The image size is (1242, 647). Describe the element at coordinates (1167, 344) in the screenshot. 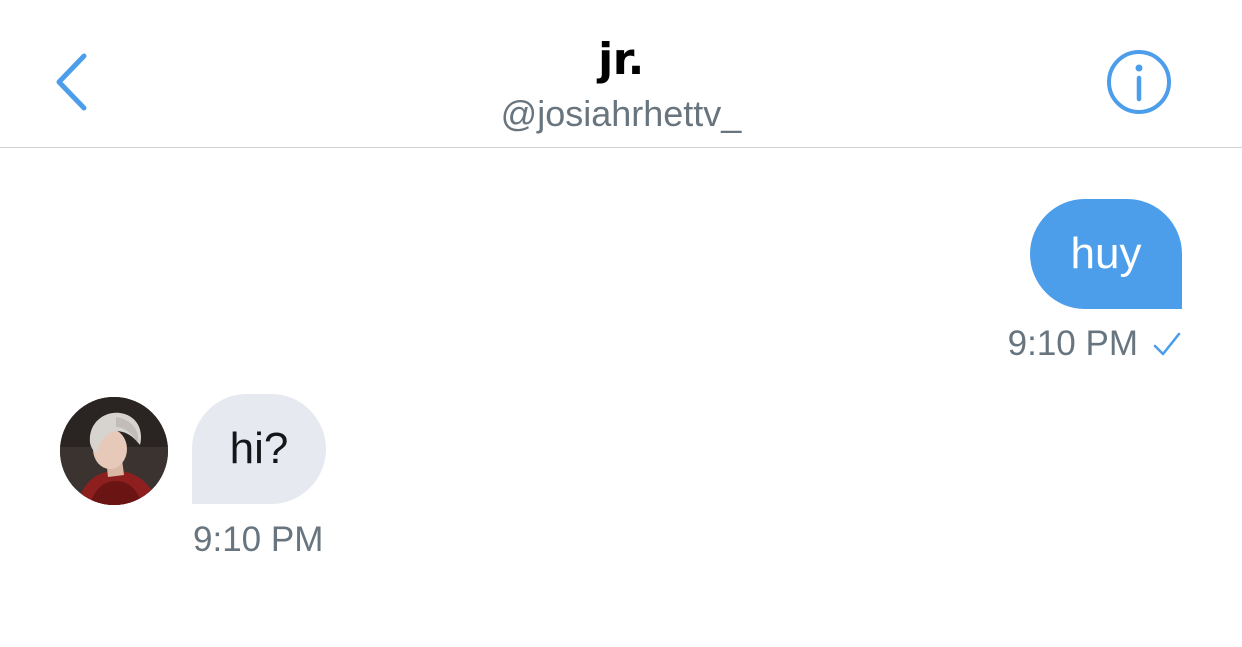

I see `checkmark-icon` at that location.